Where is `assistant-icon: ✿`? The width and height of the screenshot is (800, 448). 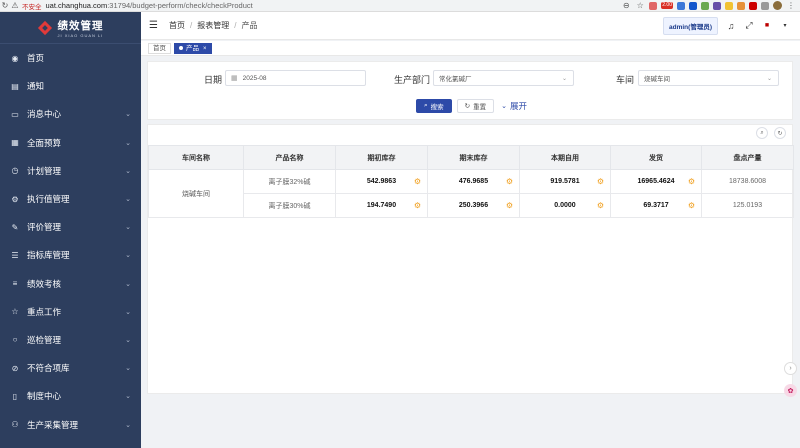 assistant-icon: ✿ is located at coordinates (790, 390).